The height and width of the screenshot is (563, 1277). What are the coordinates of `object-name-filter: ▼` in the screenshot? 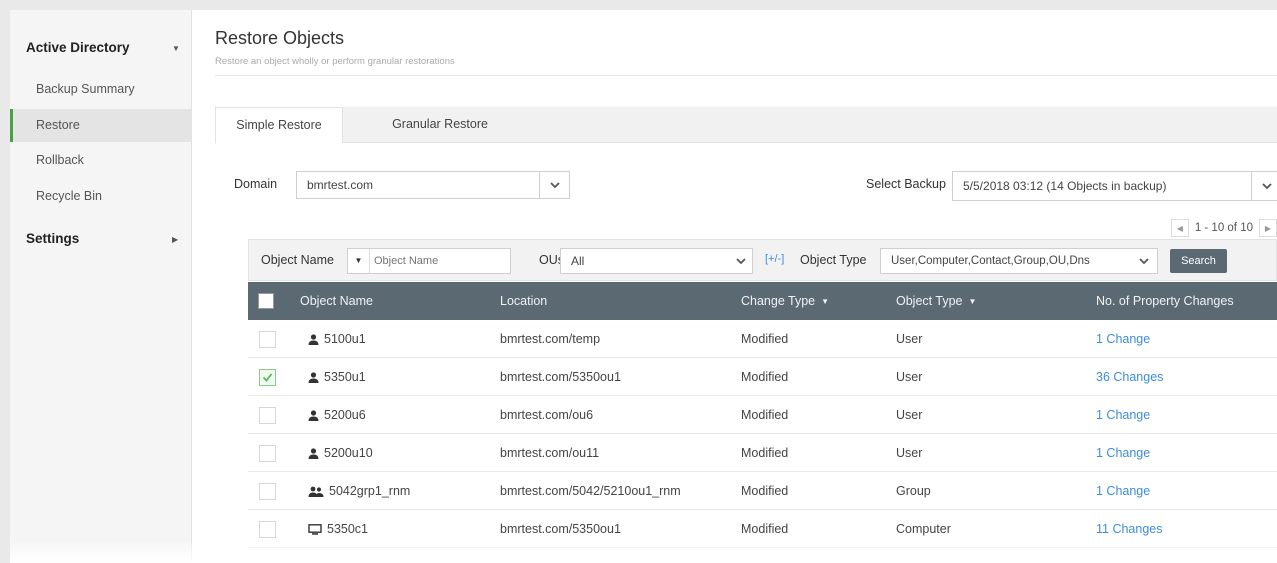 It's located at (429, 261).